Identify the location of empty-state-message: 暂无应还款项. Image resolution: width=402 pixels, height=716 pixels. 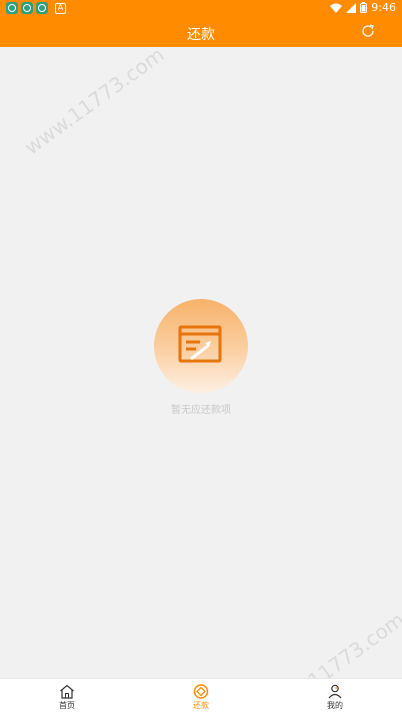
(201, 410).